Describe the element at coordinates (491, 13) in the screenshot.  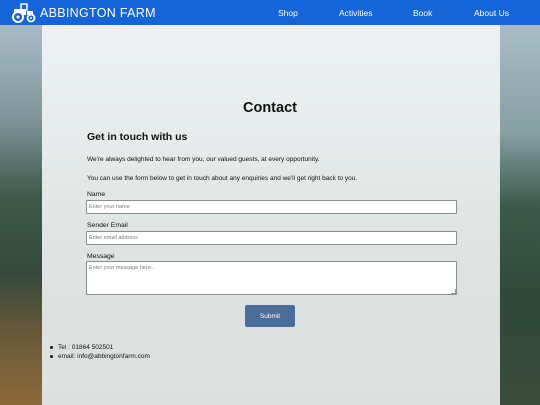
I see `nav-about-us: About Us` at that location.